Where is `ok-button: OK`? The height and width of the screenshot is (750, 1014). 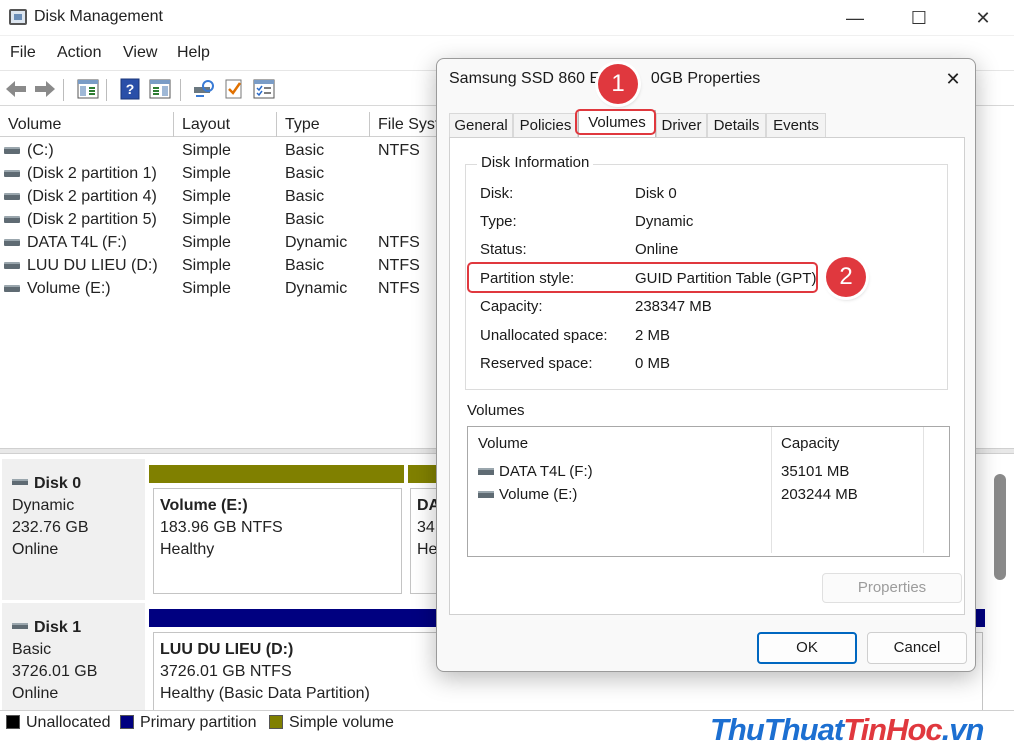 ok-button: OK is located at coordinates (807, 648).